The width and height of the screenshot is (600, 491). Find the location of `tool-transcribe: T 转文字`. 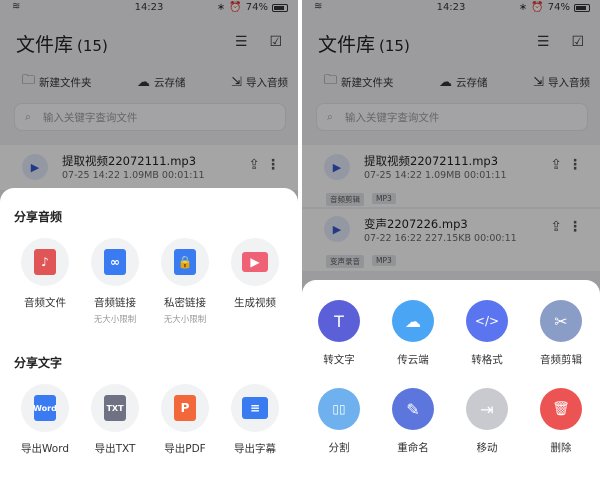

tool-transcribe: T 转文字 is located at coordinates (339, 333).